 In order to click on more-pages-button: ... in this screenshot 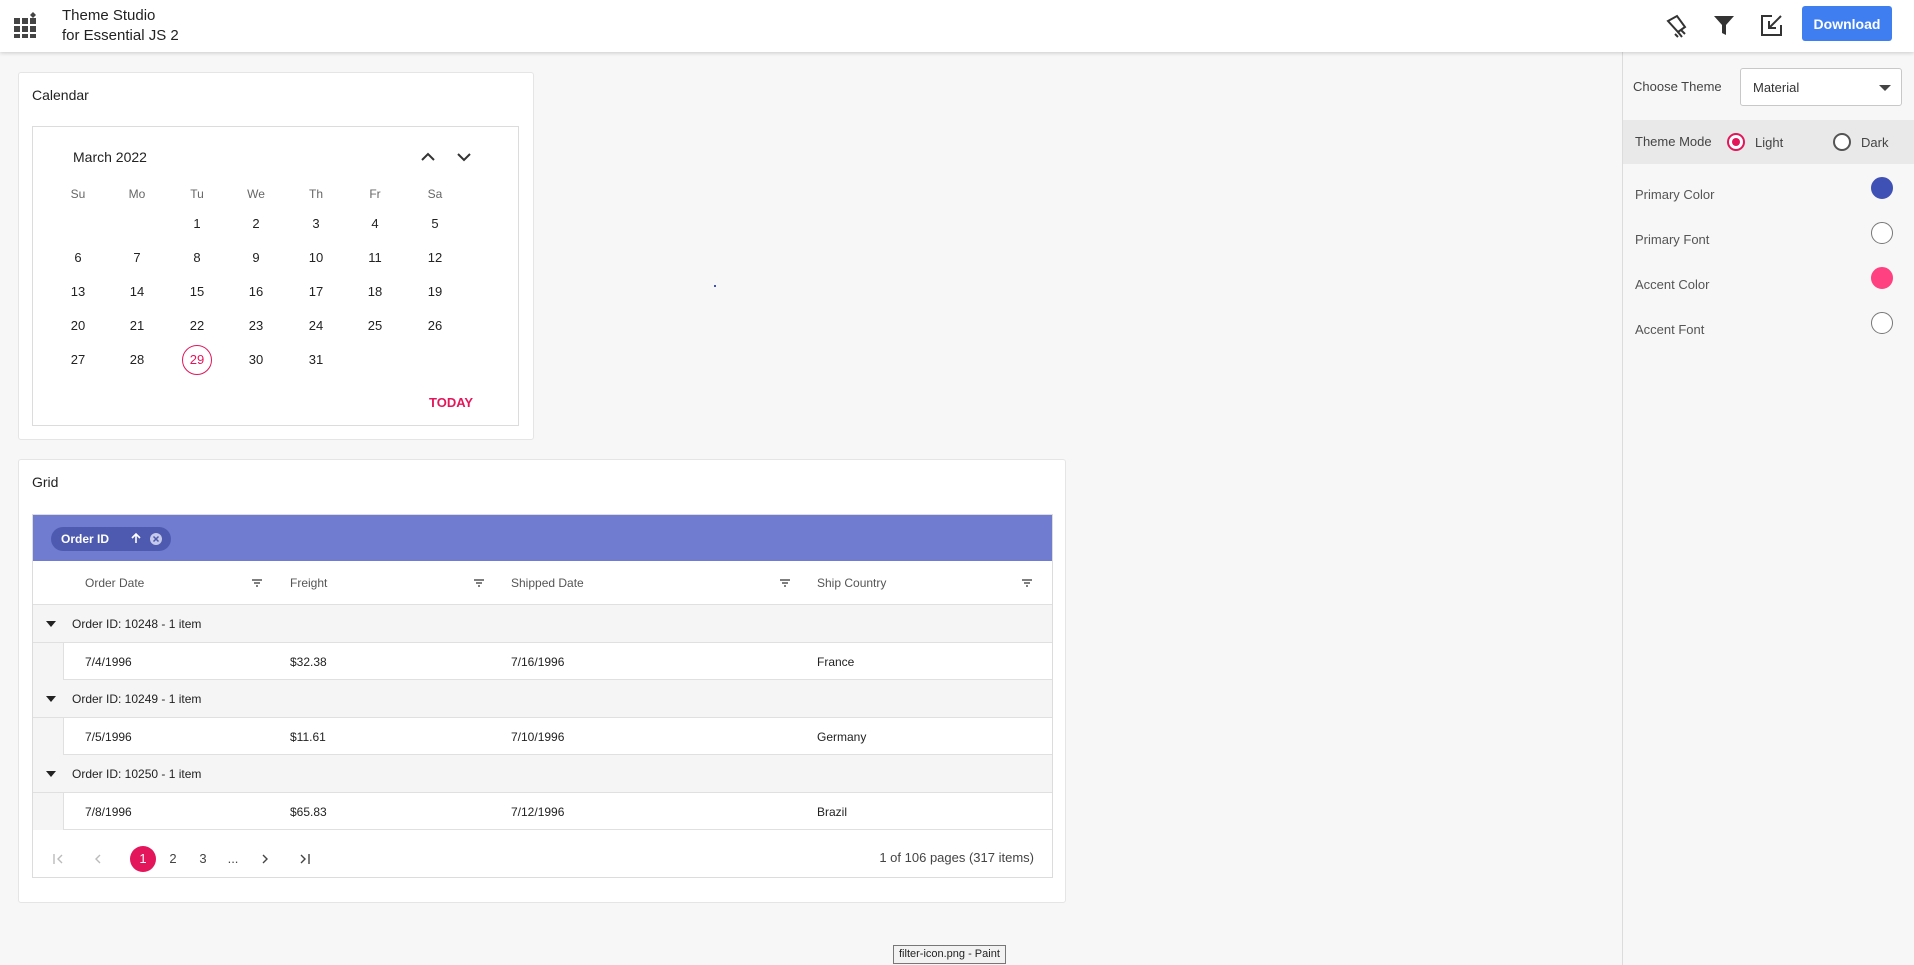, I will do `click(233, 859)`.